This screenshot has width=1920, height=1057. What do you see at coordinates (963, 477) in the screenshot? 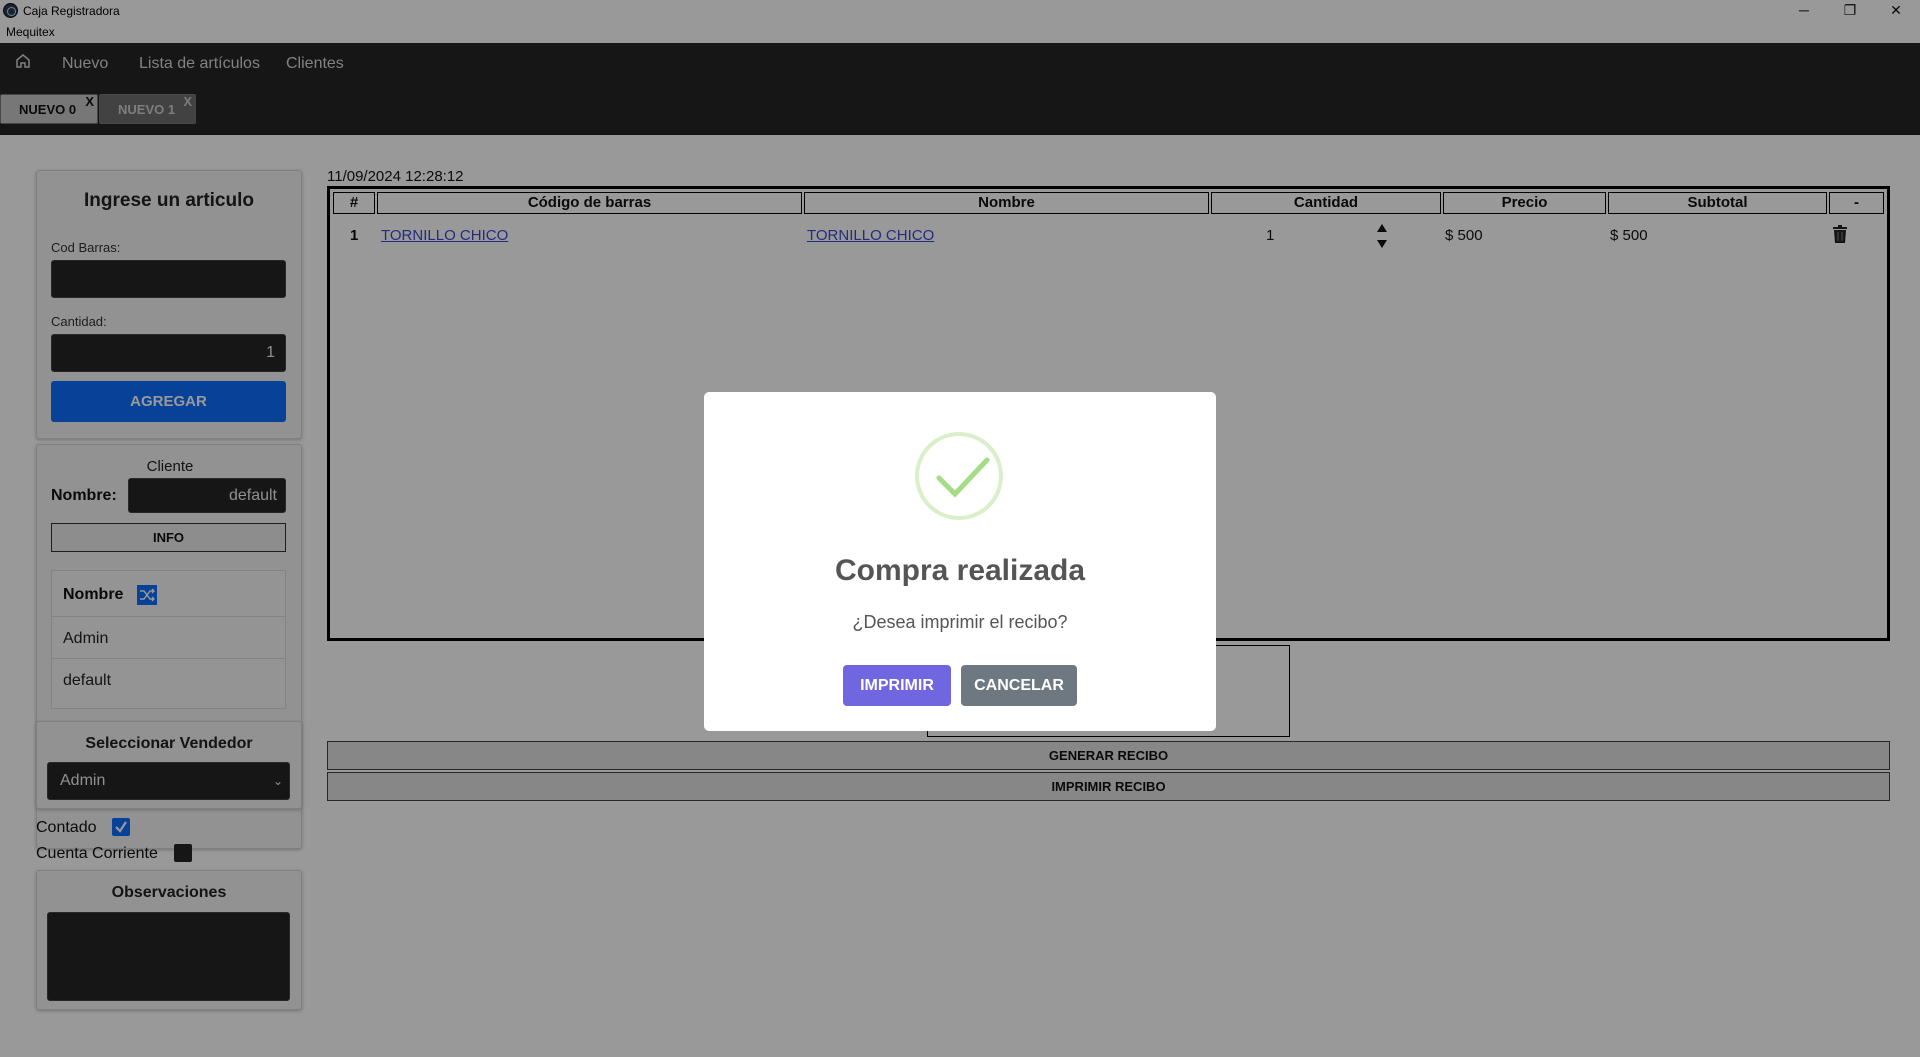
I see `checkmark-icon` at bounding box center [963, 477].